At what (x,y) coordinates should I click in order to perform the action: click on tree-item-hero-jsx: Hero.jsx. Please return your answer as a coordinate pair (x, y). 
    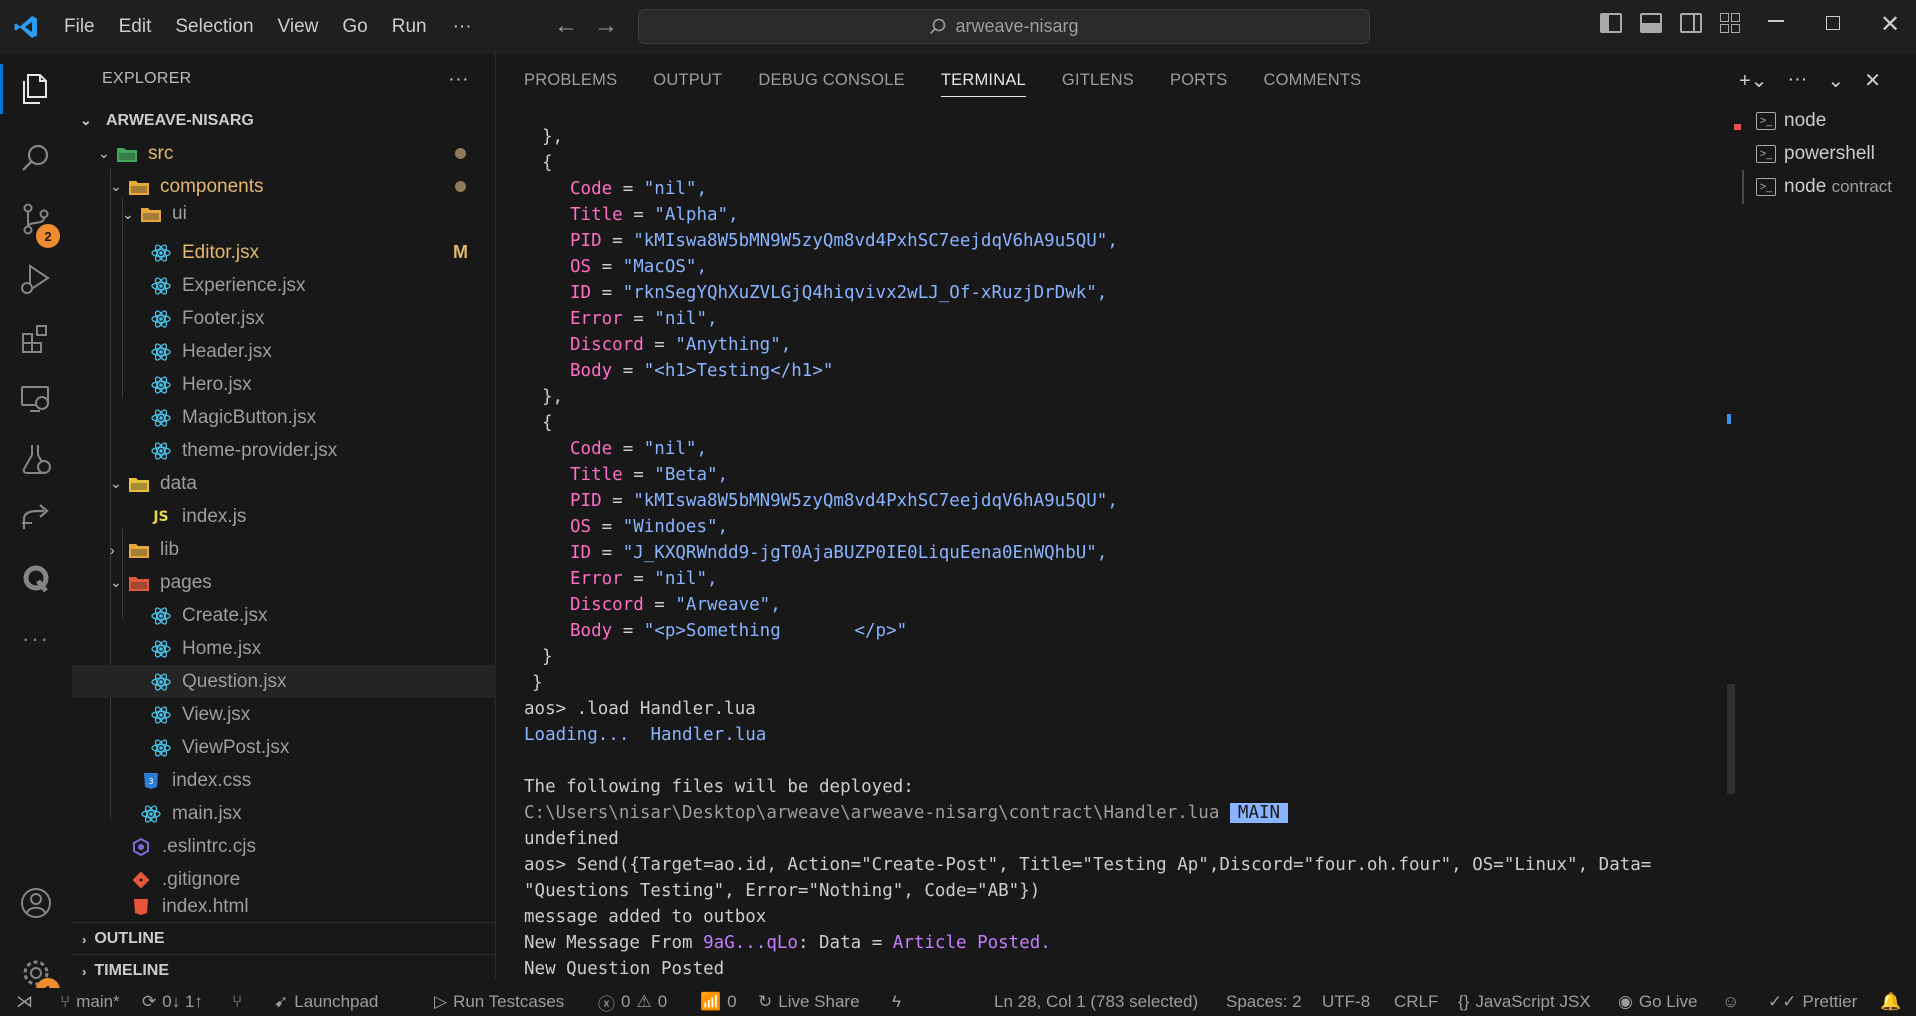
    Looking at the image, I should click on (284, 384).